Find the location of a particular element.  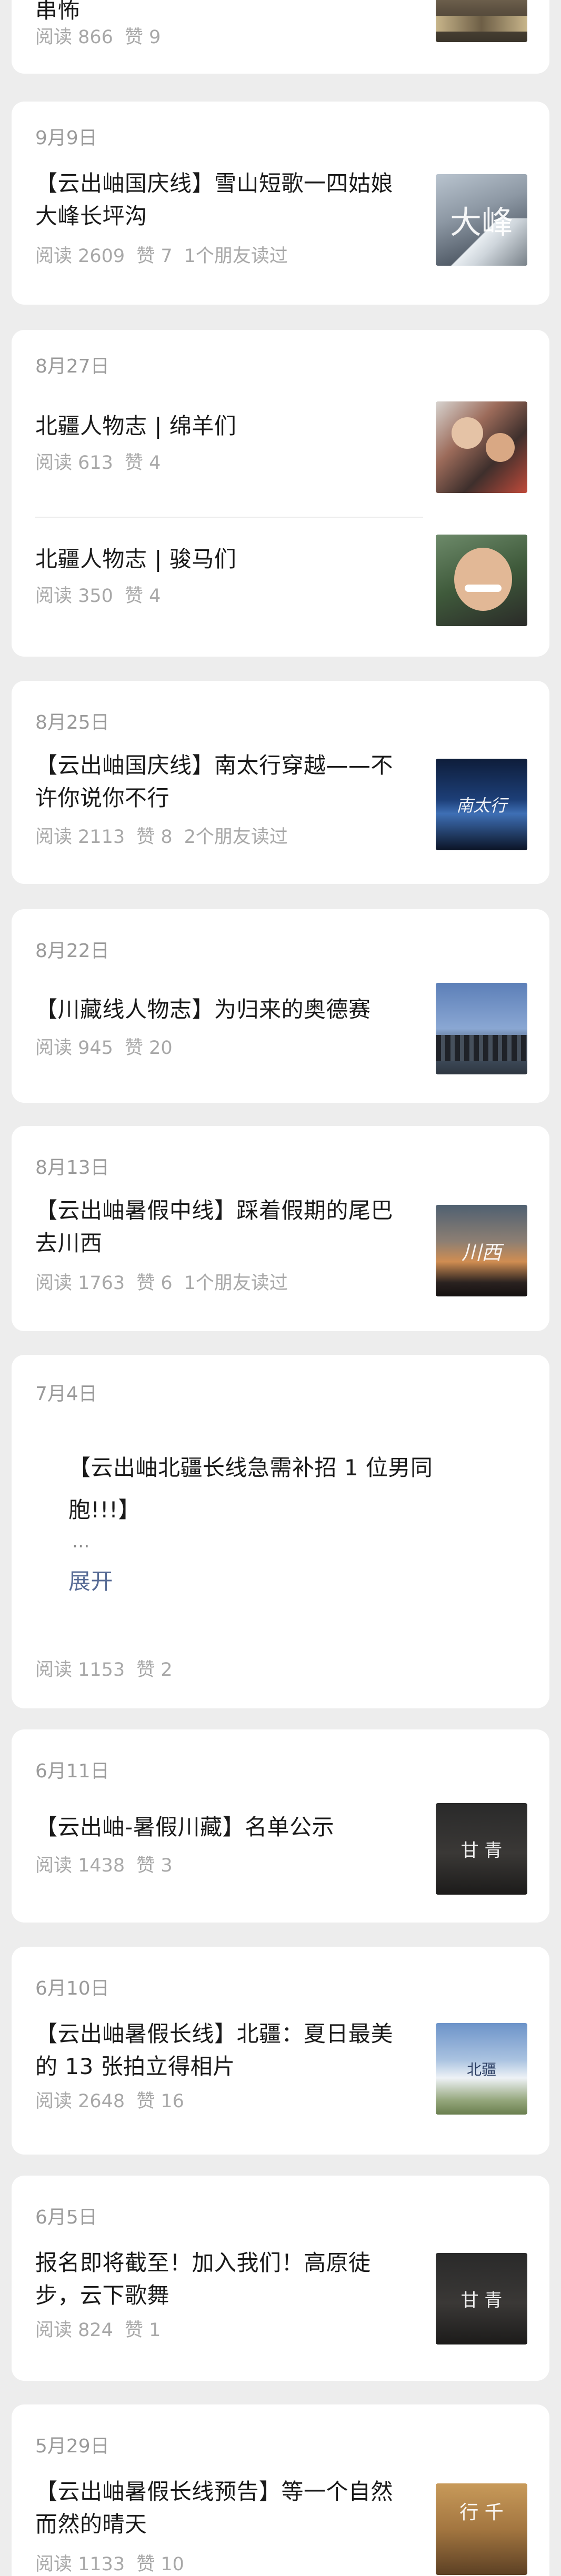

post-date: 8月27日 is located at coordinates (72, 367).